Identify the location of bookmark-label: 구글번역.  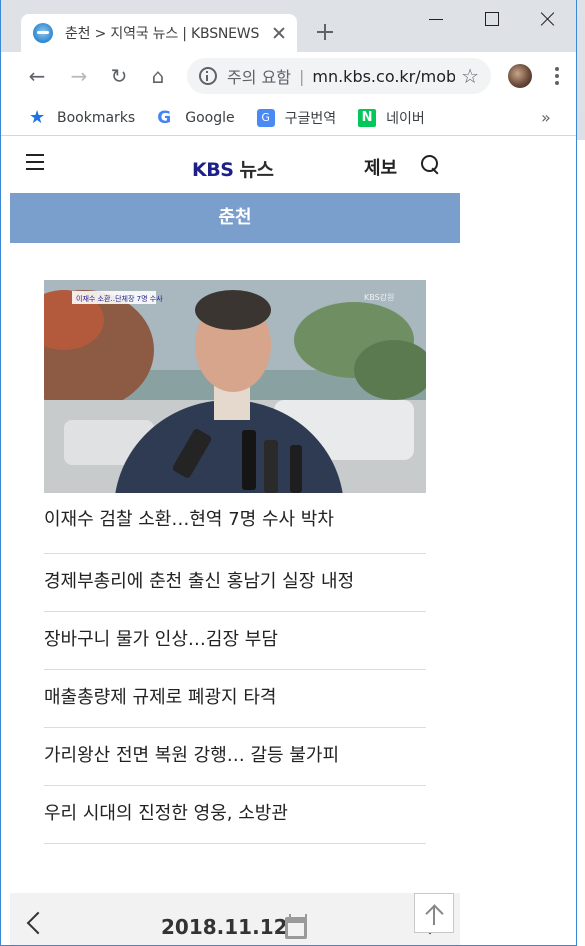
(310, 118).